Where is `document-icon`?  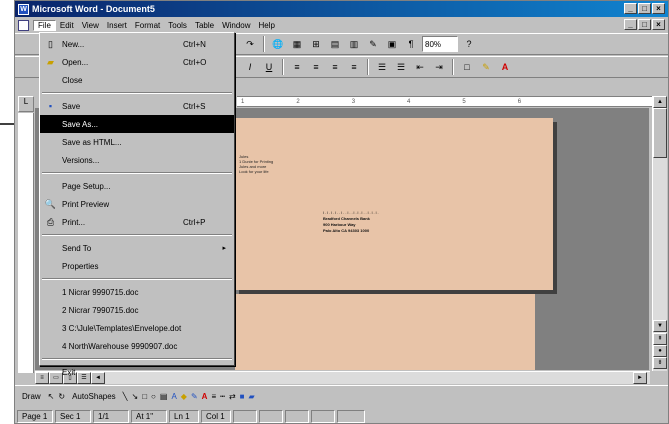
document-icon is located at coordinates (23, 25).